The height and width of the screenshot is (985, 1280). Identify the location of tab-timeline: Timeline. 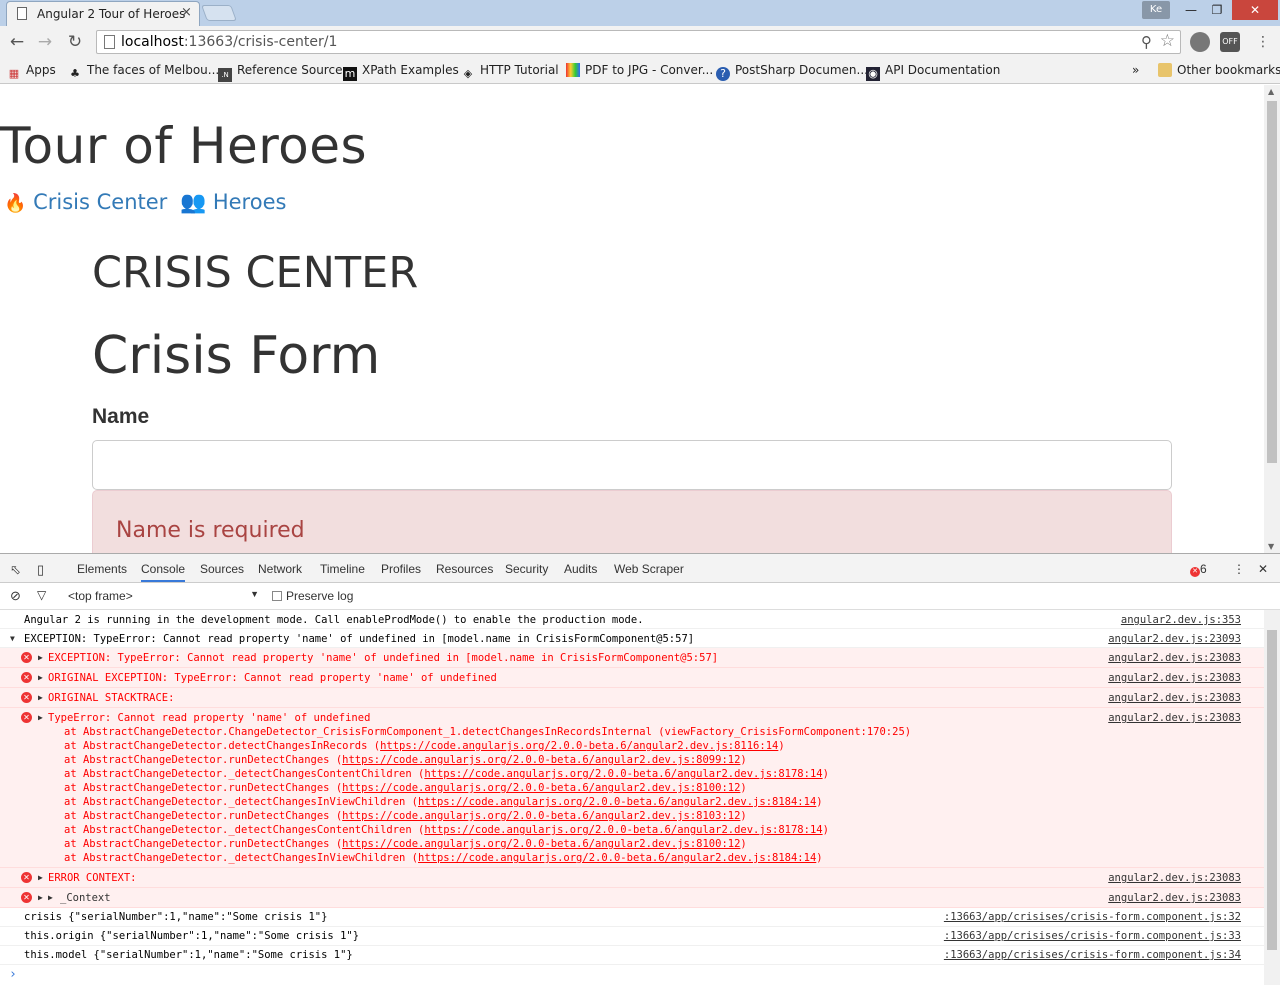
(342, 569).